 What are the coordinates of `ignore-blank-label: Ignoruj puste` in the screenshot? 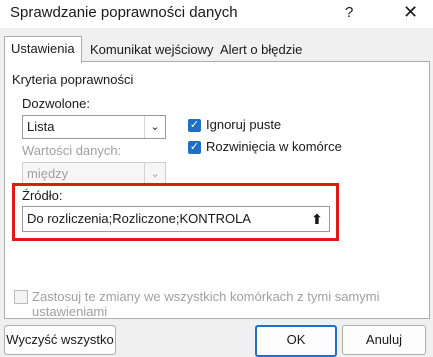 It's located at (244, 124).